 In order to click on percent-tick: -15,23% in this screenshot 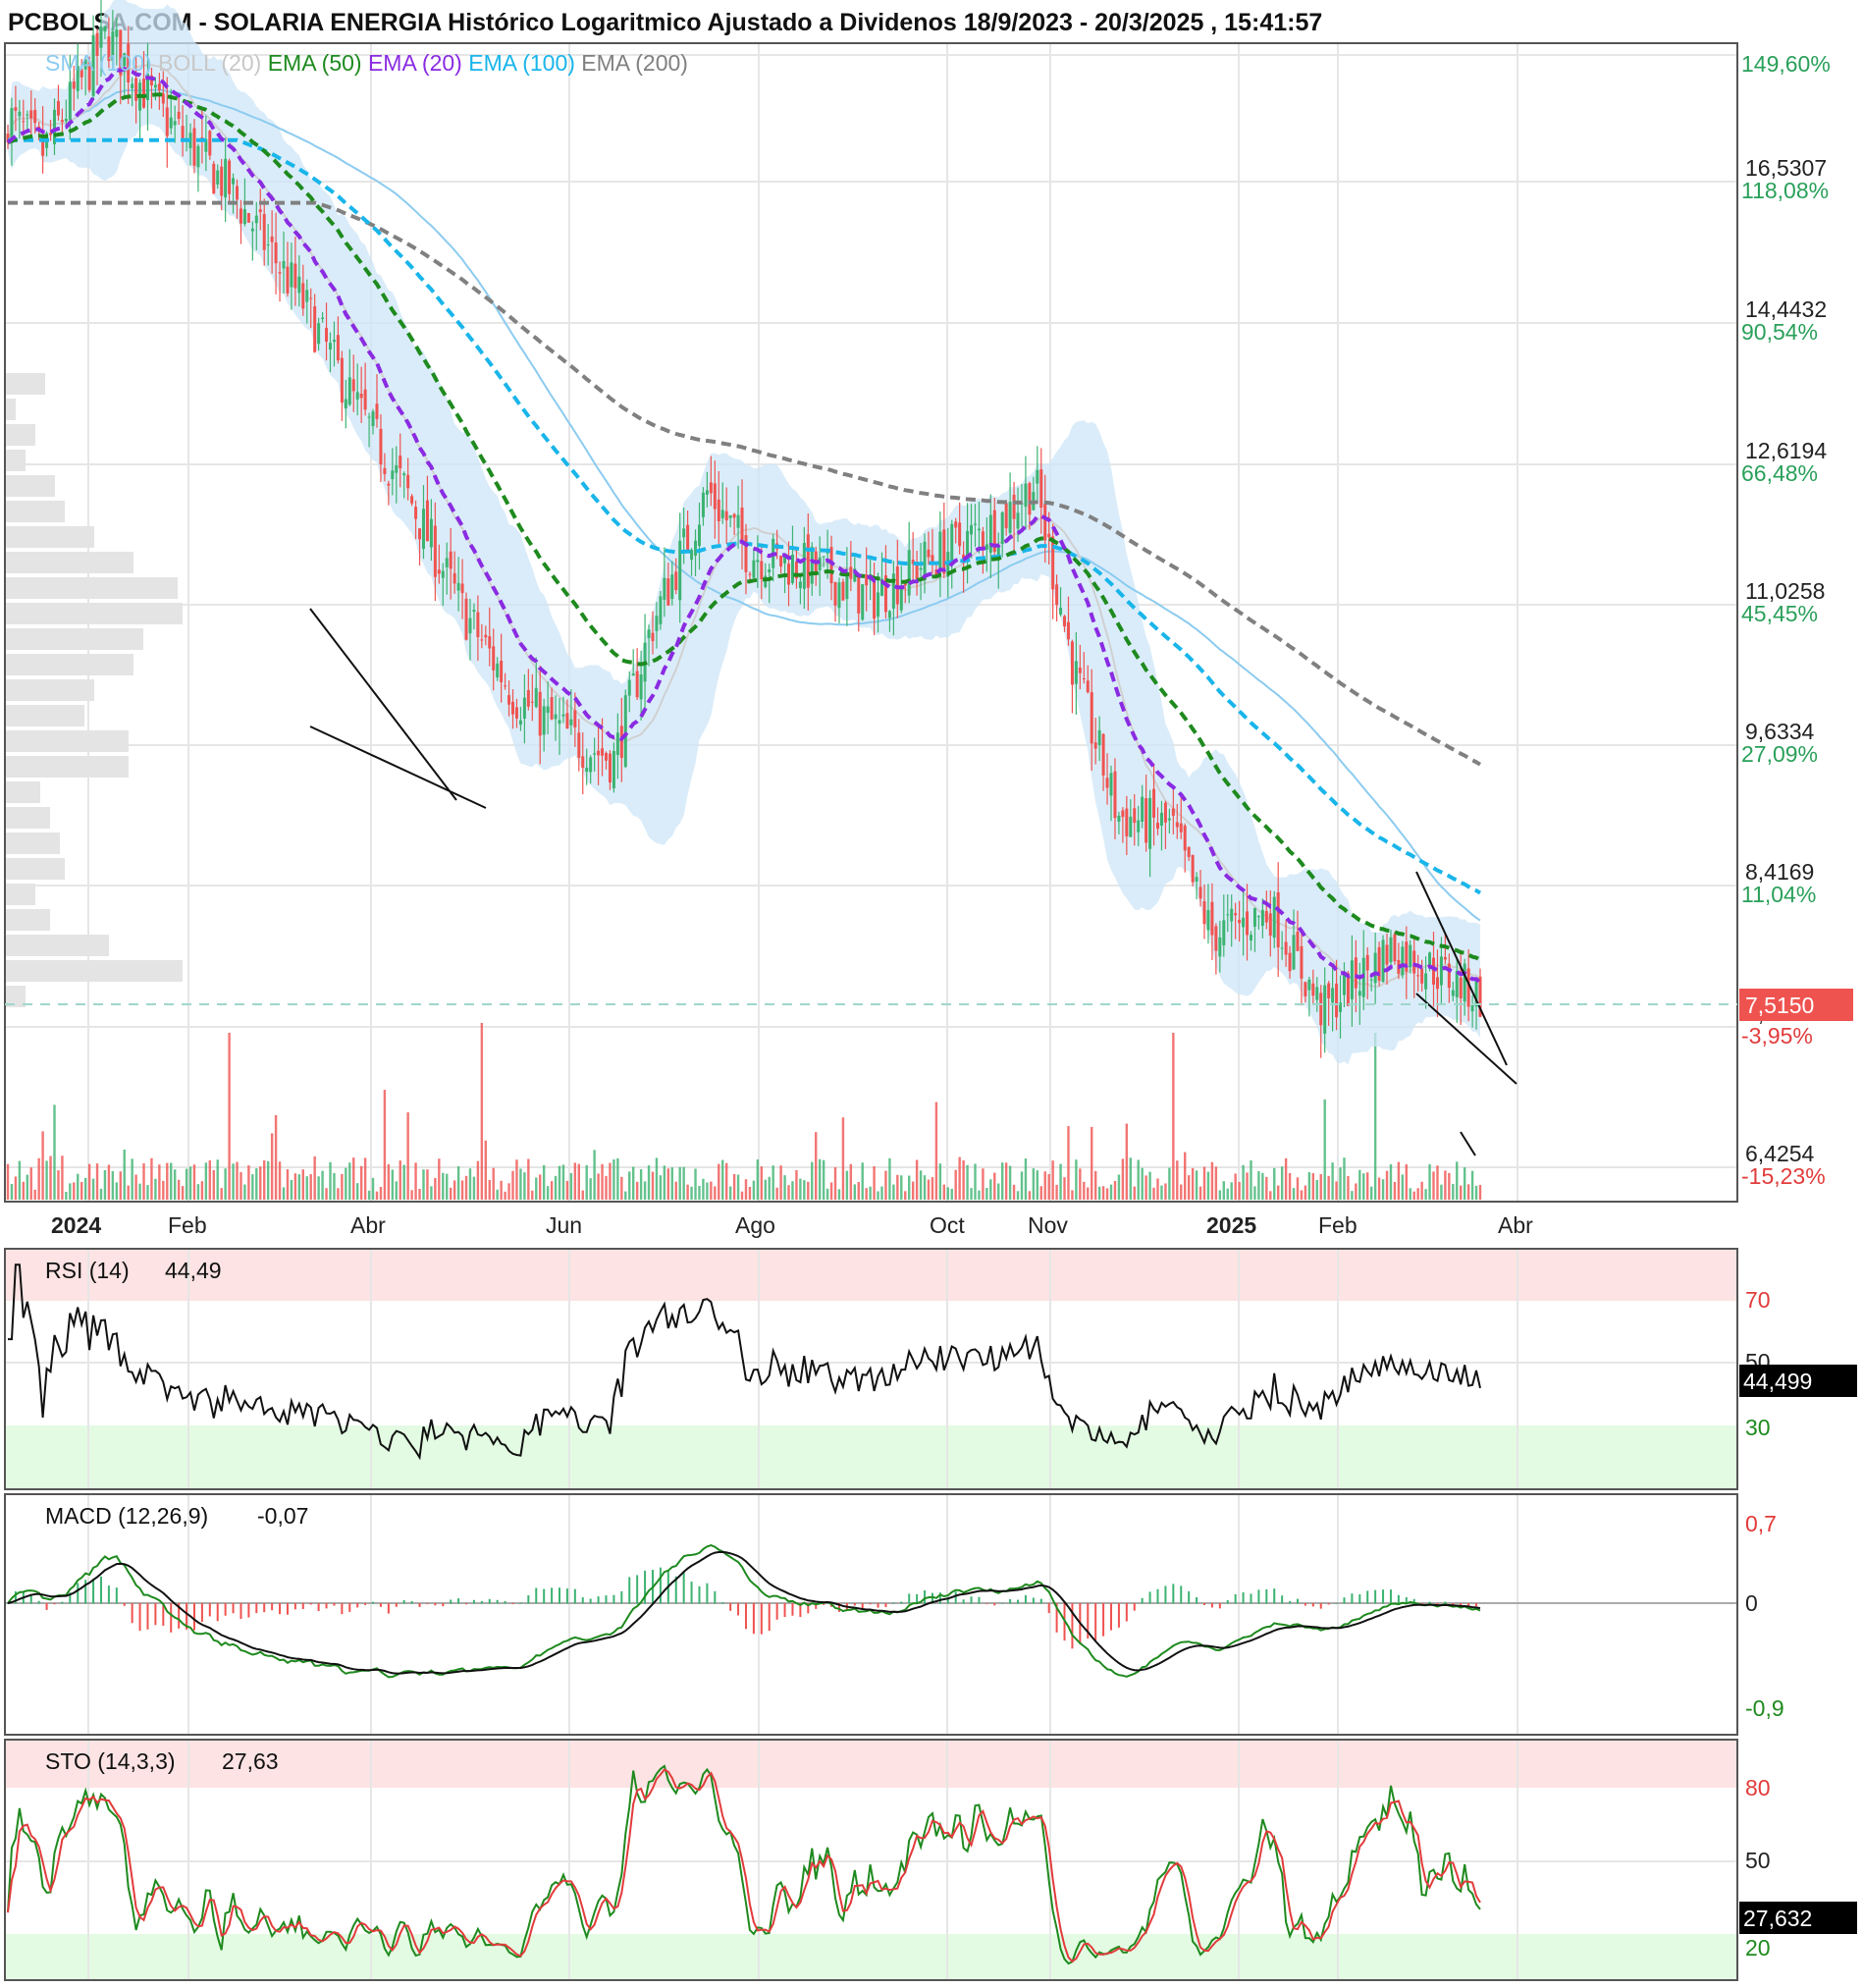, I will do `click(1784, 1176)`.